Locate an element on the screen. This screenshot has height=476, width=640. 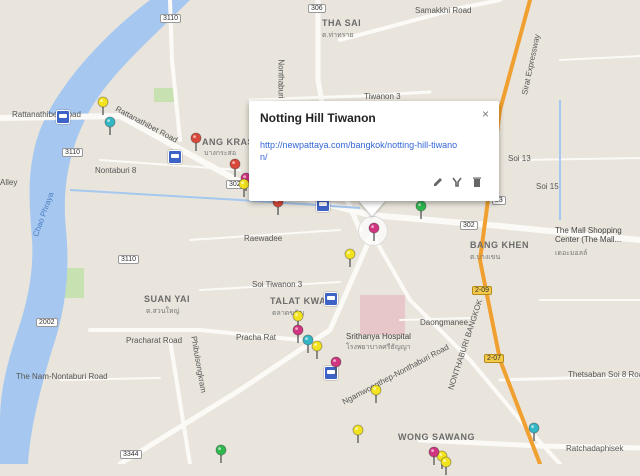
road-label: Soi 15 is located at coordinates (547, 186).